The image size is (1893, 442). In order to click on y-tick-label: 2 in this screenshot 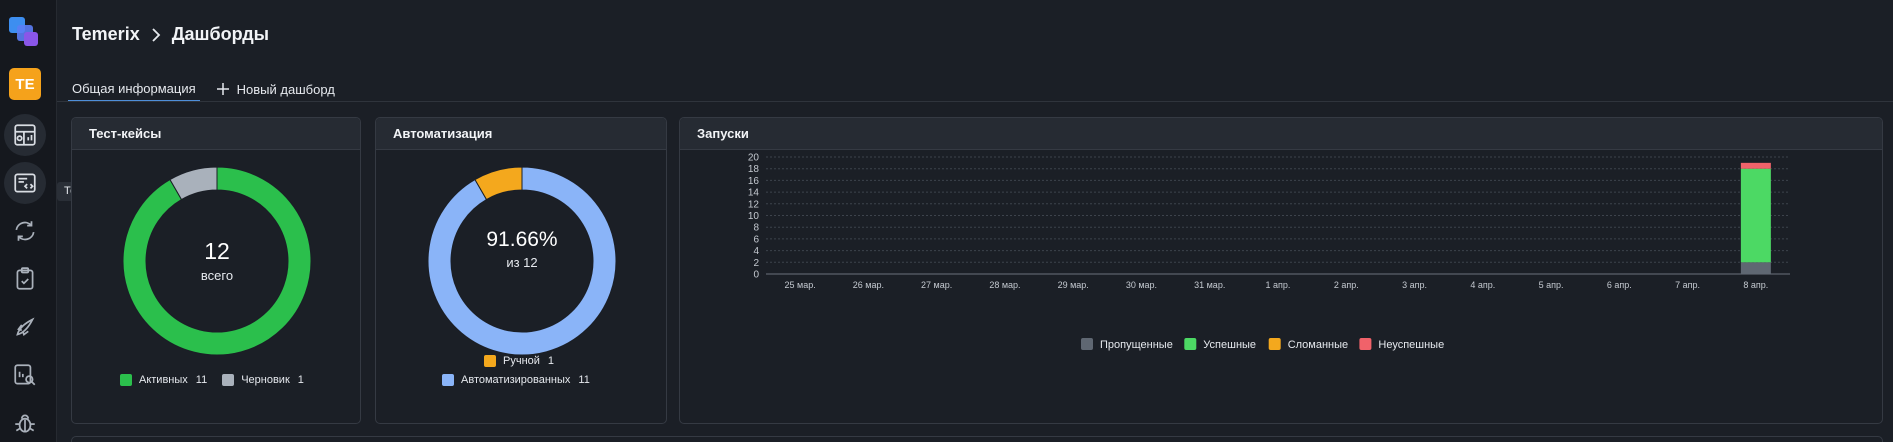, I will do `click(756, 263)`.